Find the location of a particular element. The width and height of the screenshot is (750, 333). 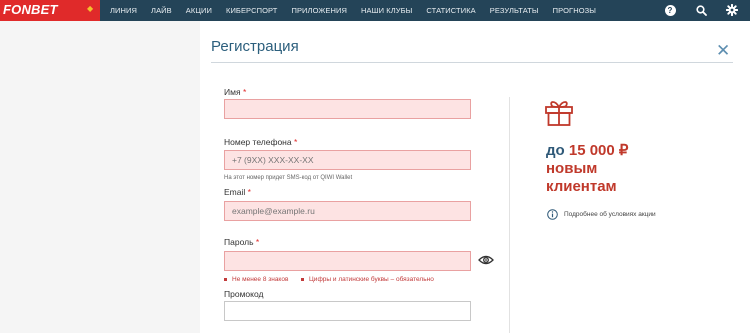

email-label: Email * is located at coordinates (237, 192).